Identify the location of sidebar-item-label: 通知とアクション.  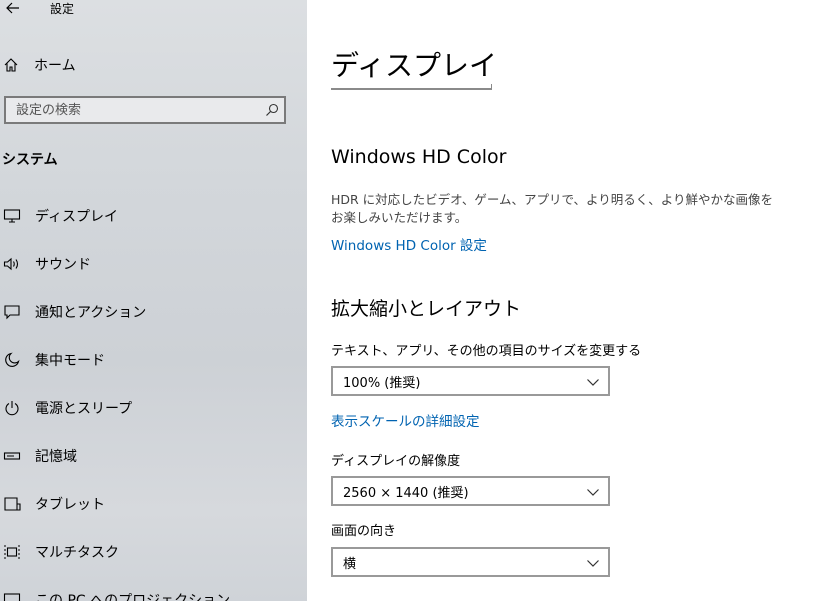
(91, 313).